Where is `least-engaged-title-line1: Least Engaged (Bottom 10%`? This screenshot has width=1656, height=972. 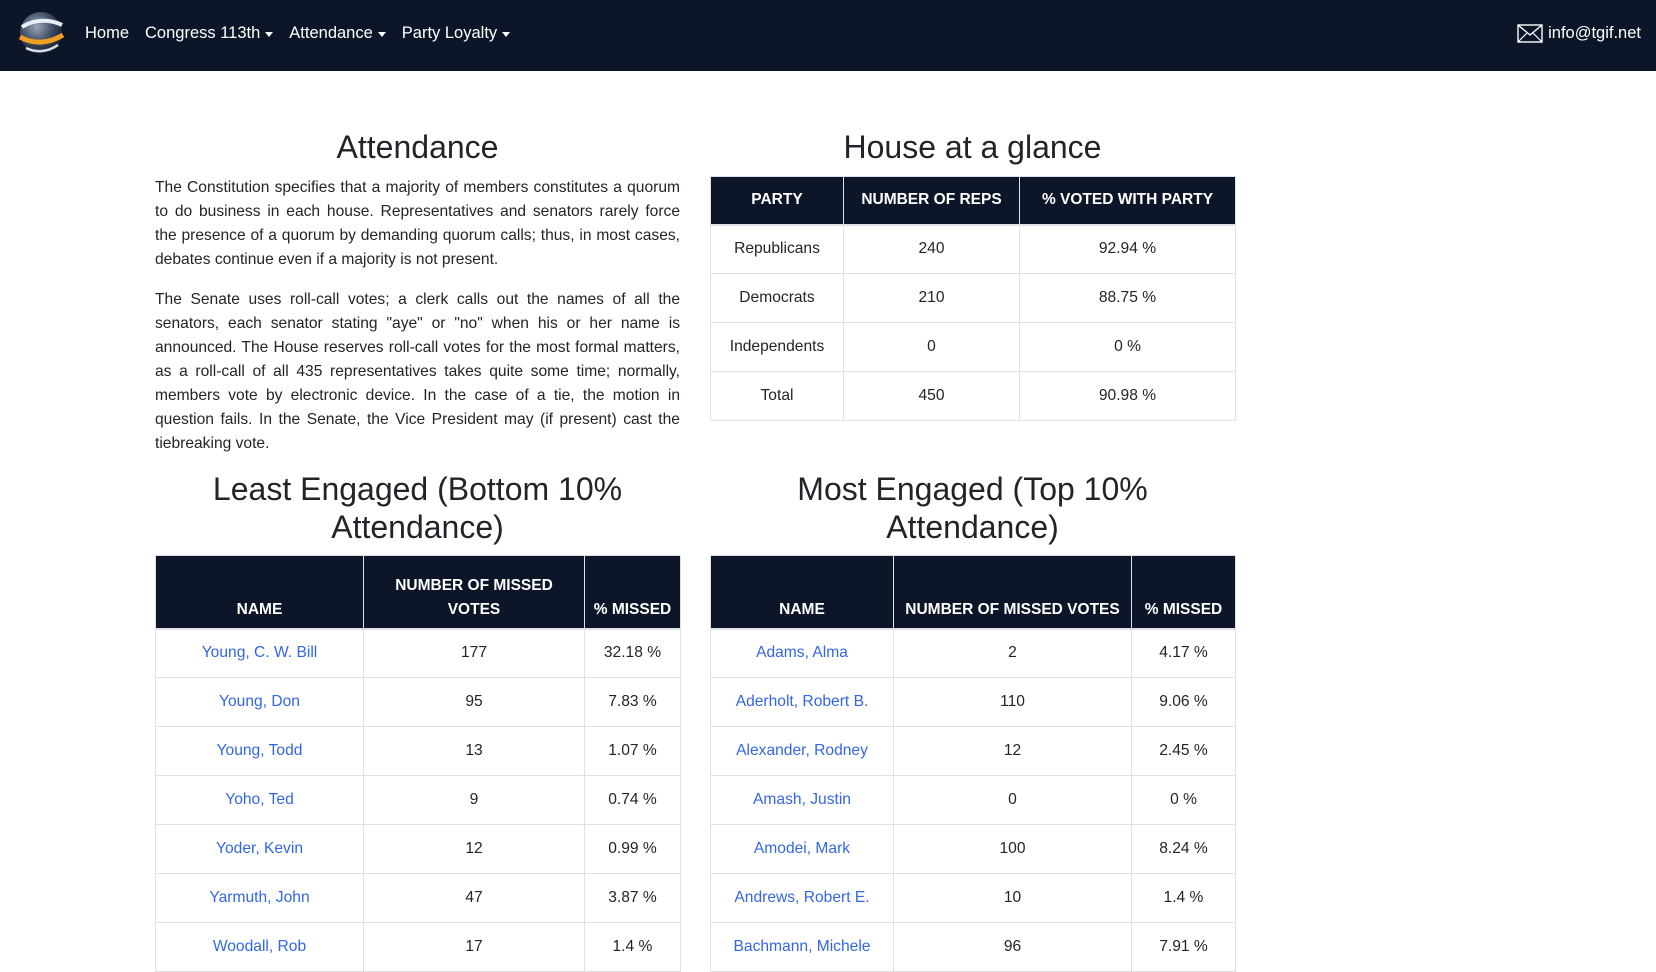 least-engaged-title-line1: Least Engaged (Bottom 10% is located at coordinates (417, 489).